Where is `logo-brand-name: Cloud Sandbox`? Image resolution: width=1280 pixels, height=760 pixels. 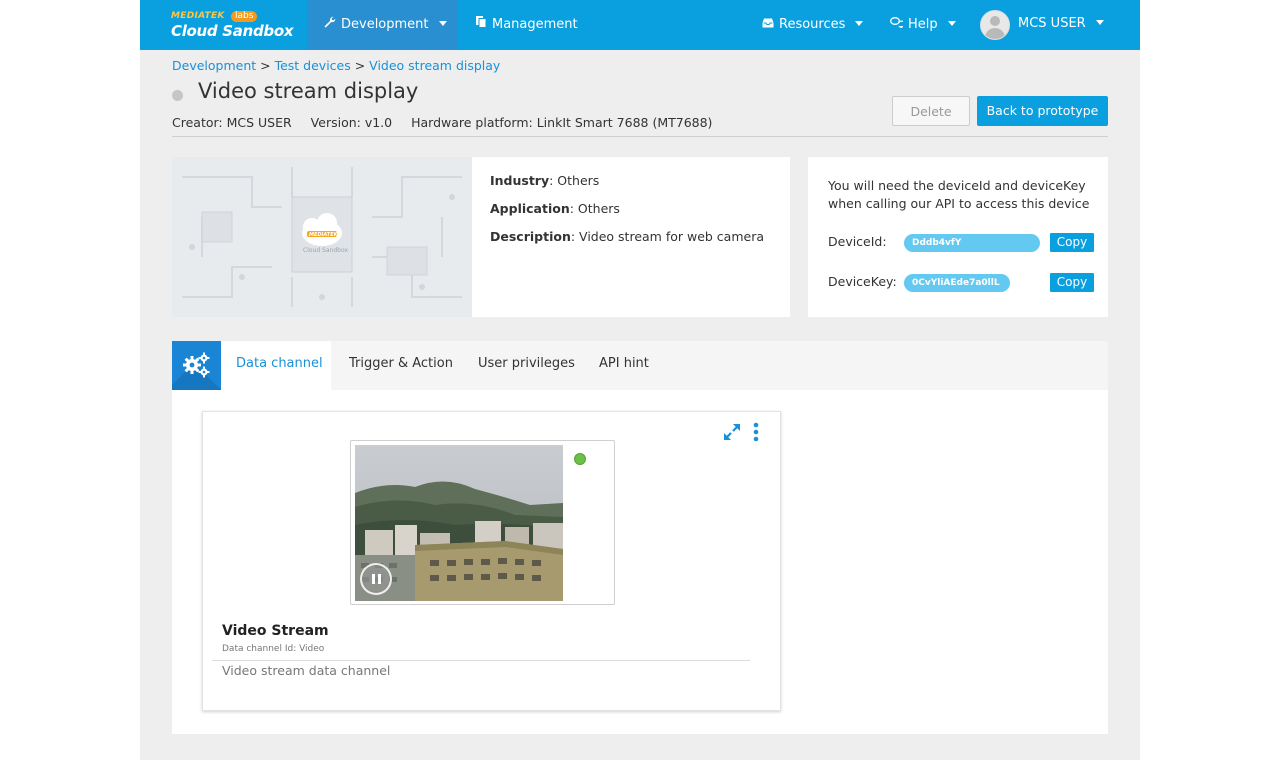 logo-brand-name: Cloud Sandbox is located at coordinates (232, 31).